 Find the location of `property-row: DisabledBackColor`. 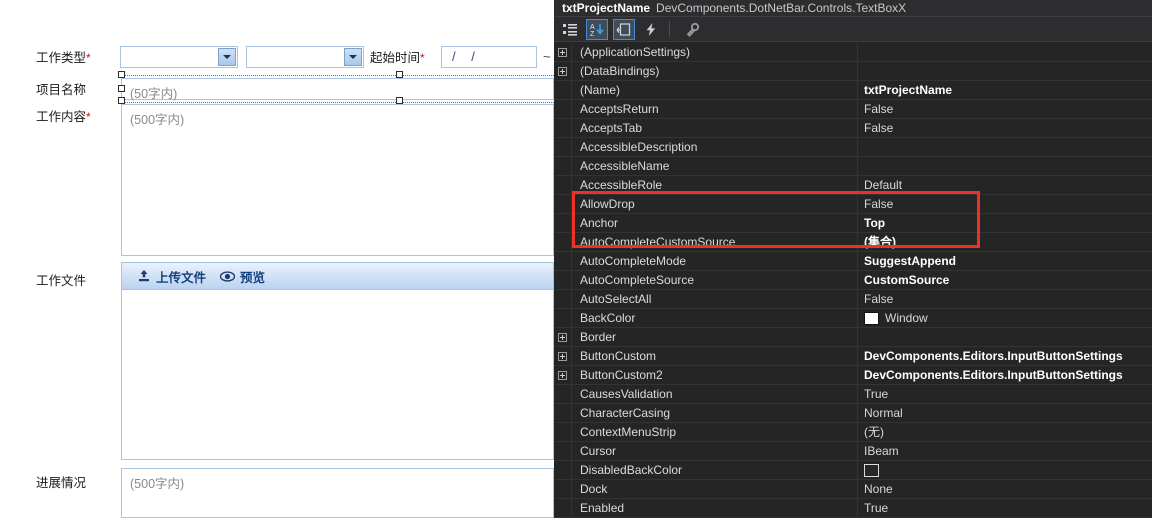

property-row: DisabledBackColor is located at coordinates (853, 470).